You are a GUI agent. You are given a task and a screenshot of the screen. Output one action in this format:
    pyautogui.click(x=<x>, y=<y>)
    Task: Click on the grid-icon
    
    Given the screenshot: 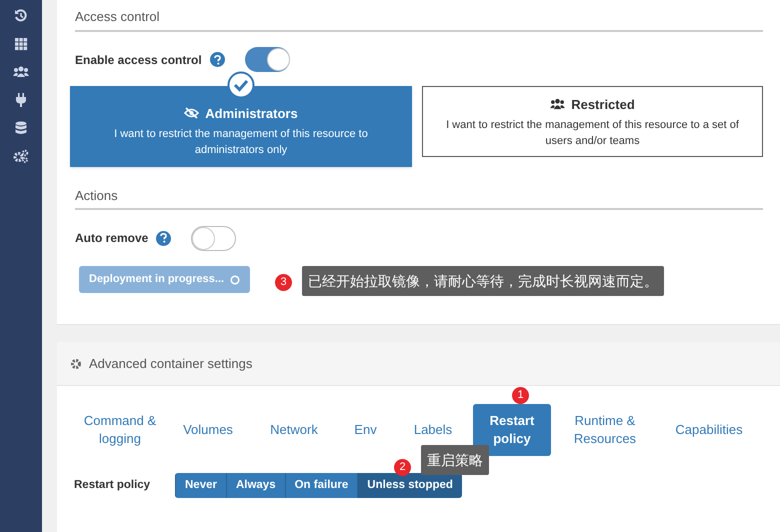 What is the action you would take?
    pyautogui.click(x=21, y=44)
    